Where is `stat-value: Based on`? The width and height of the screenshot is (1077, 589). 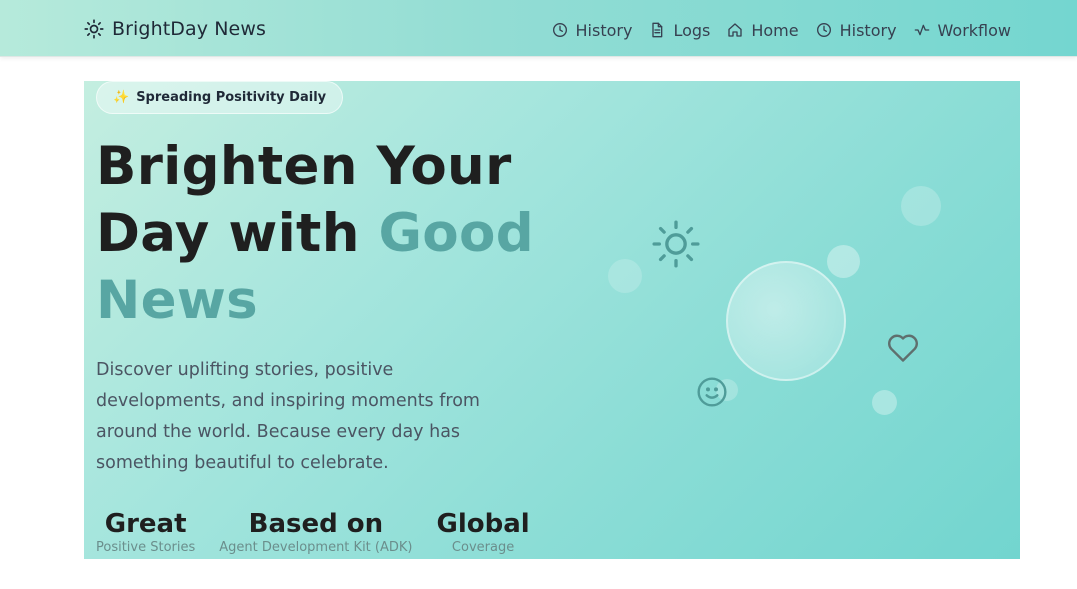 stat-value: Based on is located at coordinates (316, 524).